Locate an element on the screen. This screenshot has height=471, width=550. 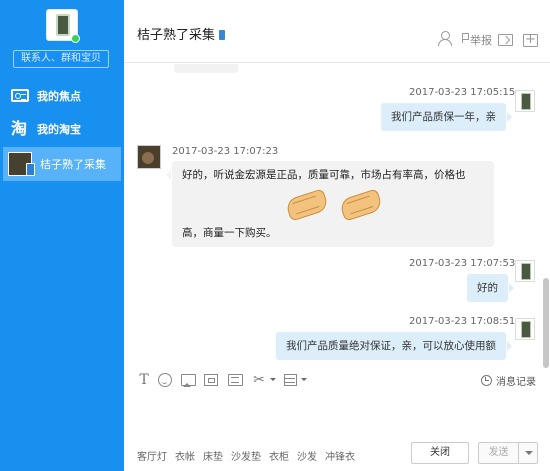
contact-avatar-small is located at coordinates (149, 157).